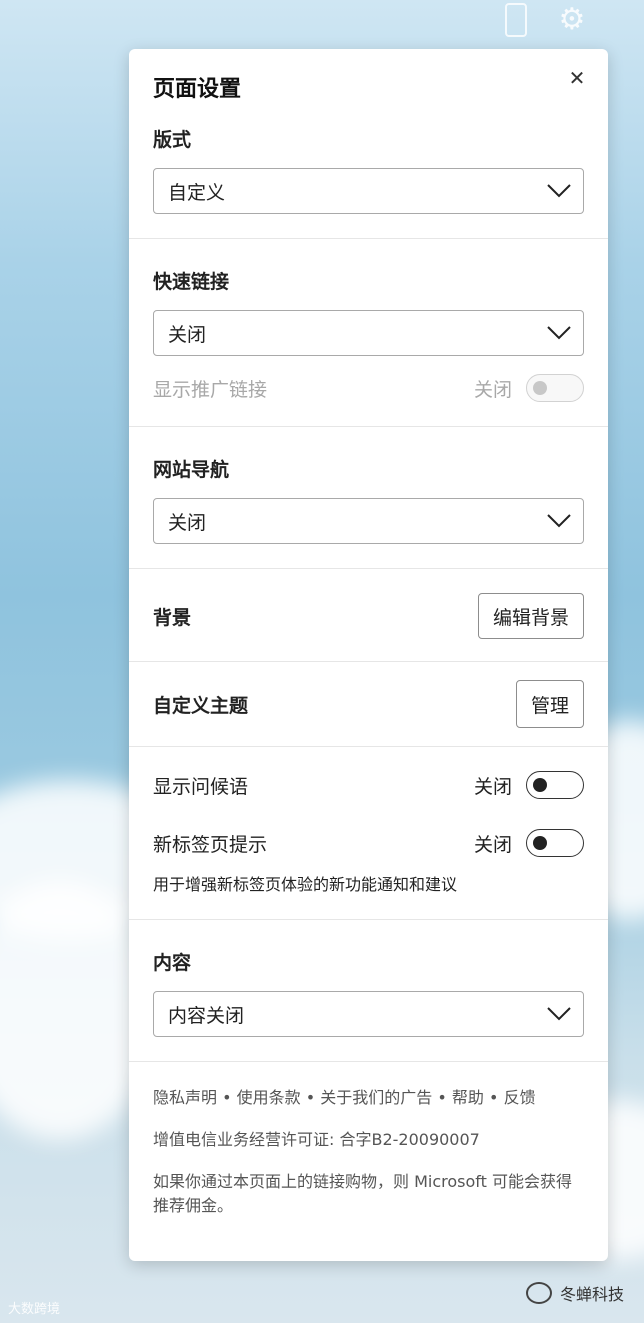 The width and height of the screenshot is (644, 1323). What do you see at coordinates (201, 786) in the screenshot?
I see `greeting-label: 显示问候语` at bounding box center [201, 786].